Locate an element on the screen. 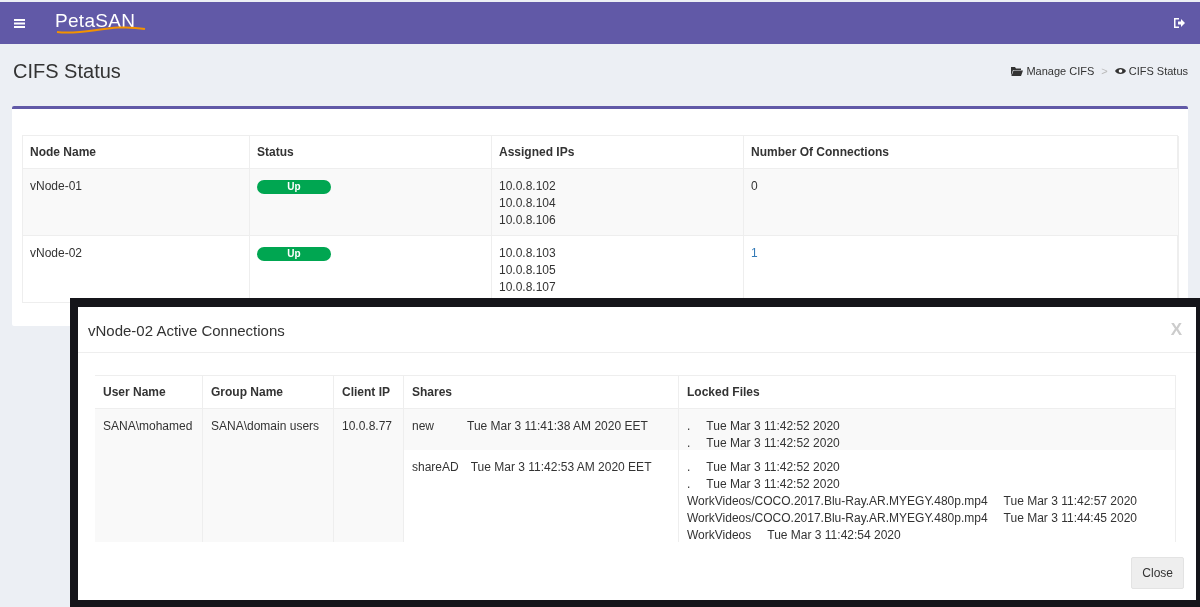  breadcrumb-link: Manage CIFS is located at coordinates (1053, 71).